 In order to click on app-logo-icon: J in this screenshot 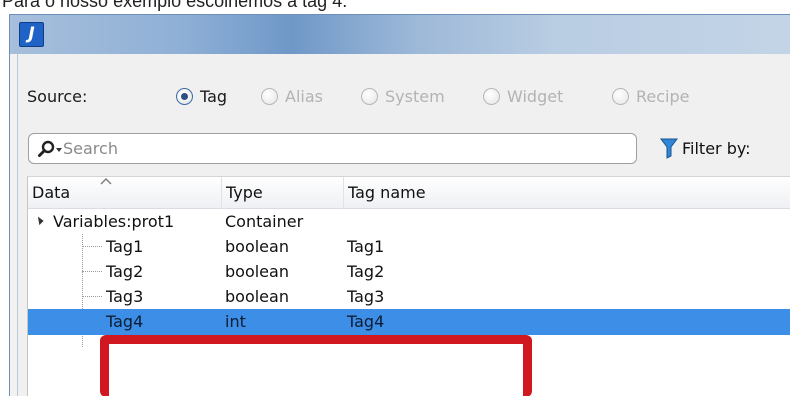, I will do `click(31, 34)`.